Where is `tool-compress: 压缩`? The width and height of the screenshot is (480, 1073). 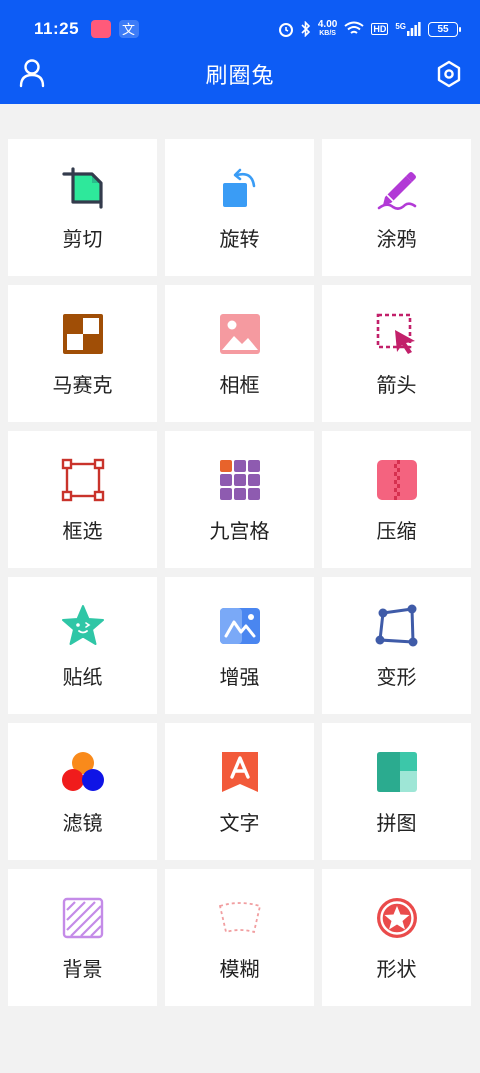 tool-compress: 压缩 is located at coordinates (396, 499).